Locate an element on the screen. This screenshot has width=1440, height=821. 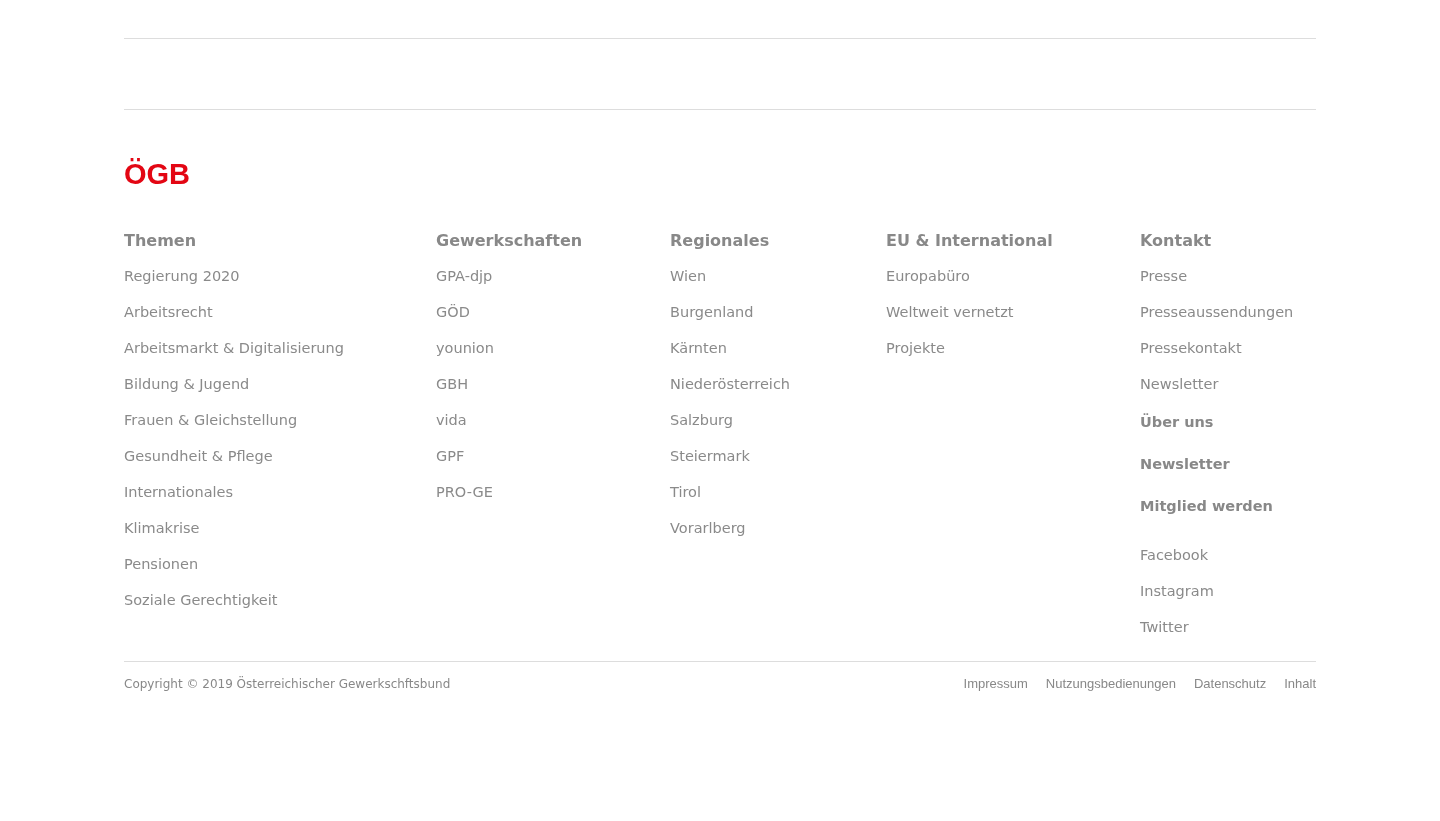
footer-link: Weltweit vernetzt is located at coordinates (950, 320).